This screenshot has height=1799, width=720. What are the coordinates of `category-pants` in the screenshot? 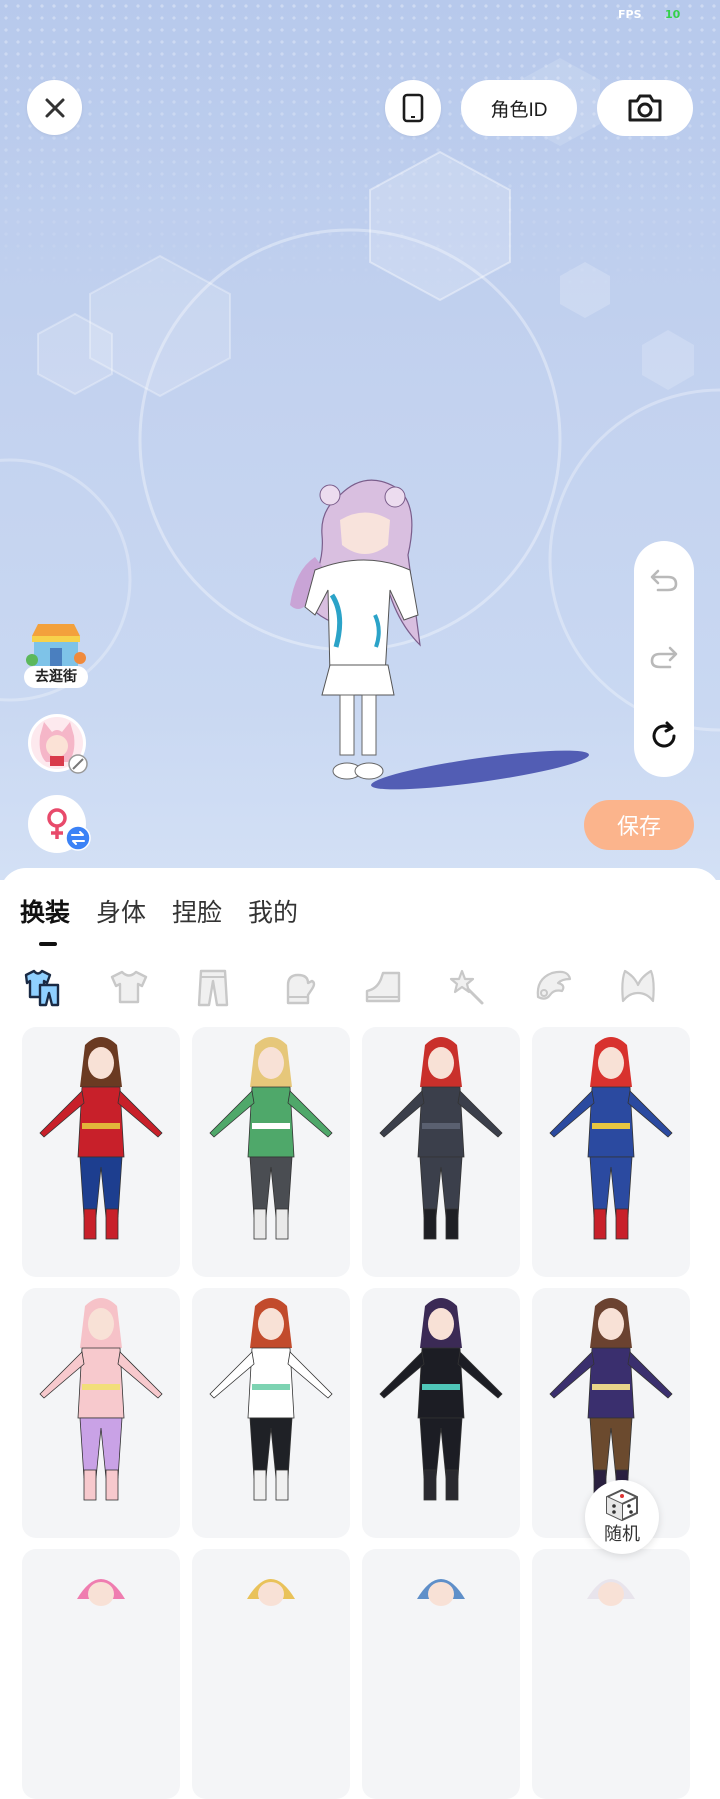 It's located at (213, 987).